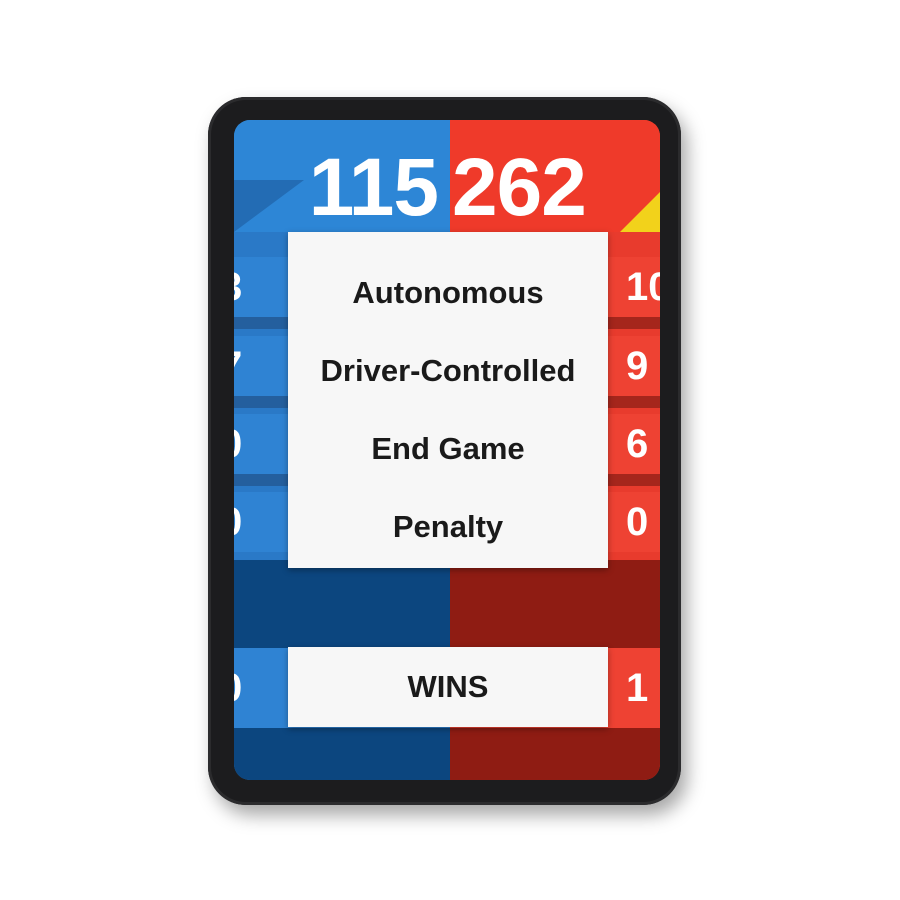 The width and height of the screenshot is (900, 900). I want to click on blue-spacer-band, so click(342, 604).